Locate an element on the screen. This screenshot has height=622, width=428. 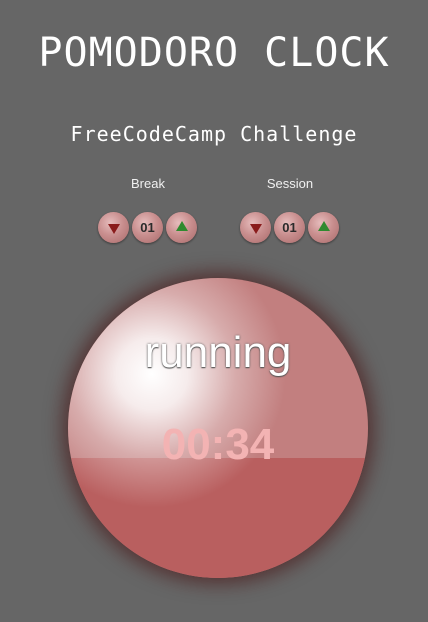
break-adjuster: 01 is located at coordinates (148, 228).